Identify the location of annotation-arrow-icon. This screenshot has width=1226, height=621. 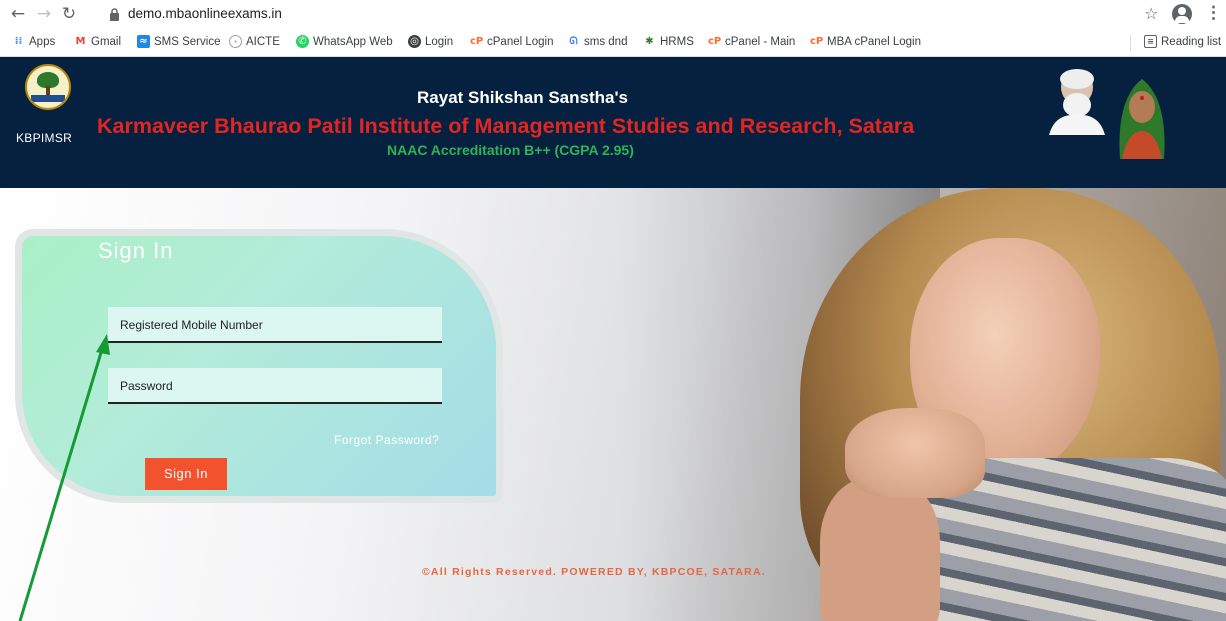
(64, 477).